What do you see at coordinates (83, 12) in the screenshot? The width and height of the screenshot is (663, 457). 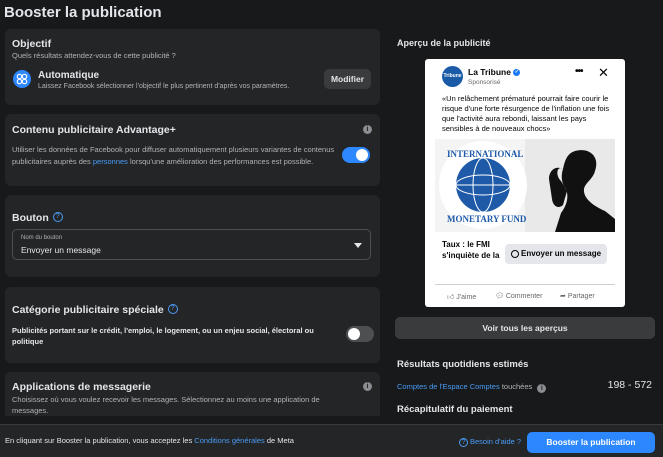 I see `page-title: Booster la publication` at bounding box center [83, 12].